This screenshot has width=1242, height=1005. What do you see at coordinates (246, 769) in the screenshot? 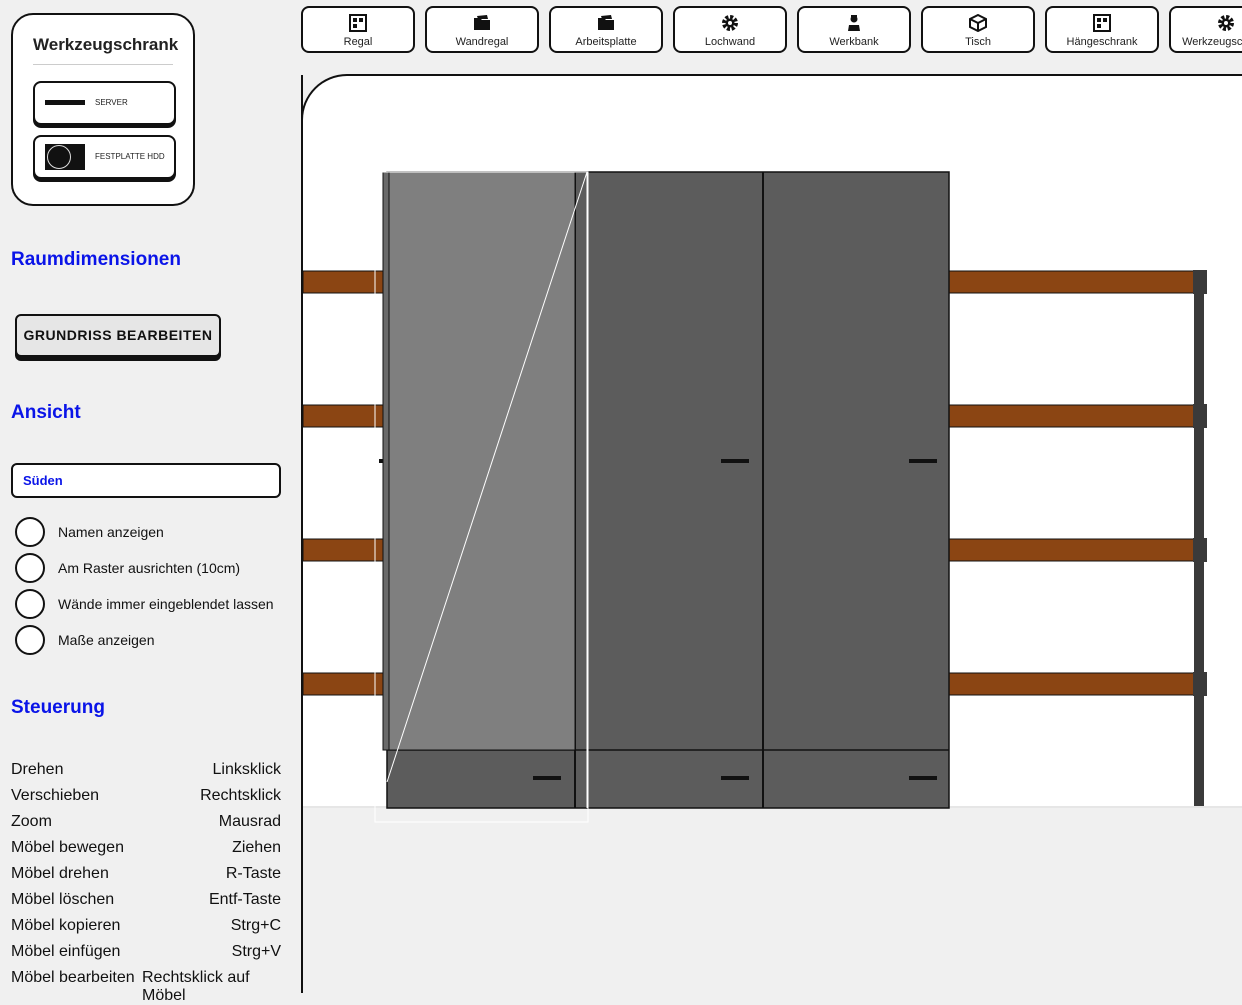
I see `control-key: Linksklick` at bounding box center [246, 769].